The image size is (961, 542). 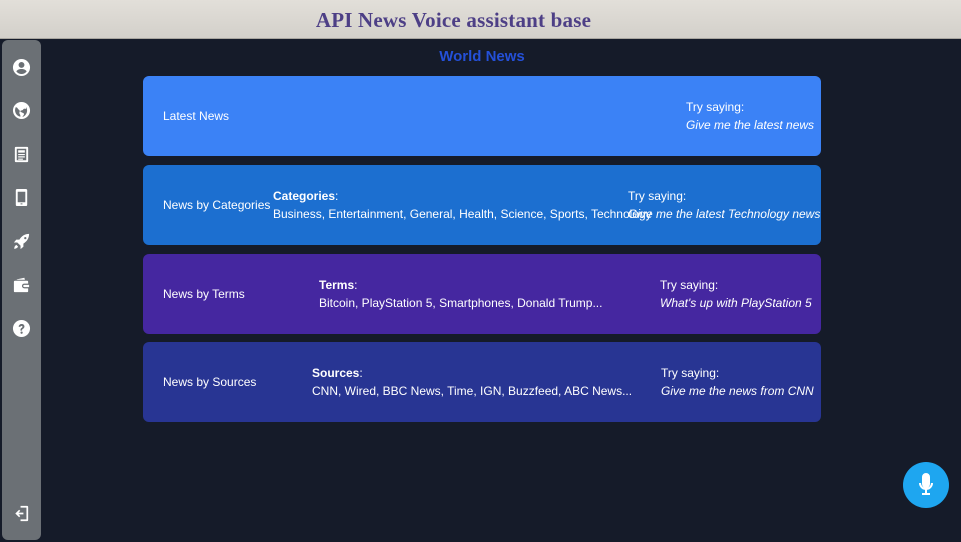 What do you see at coordinates (210, 382) in the screenshot?
I see `card-title: News by Sources` at bounding box center [210, 382].